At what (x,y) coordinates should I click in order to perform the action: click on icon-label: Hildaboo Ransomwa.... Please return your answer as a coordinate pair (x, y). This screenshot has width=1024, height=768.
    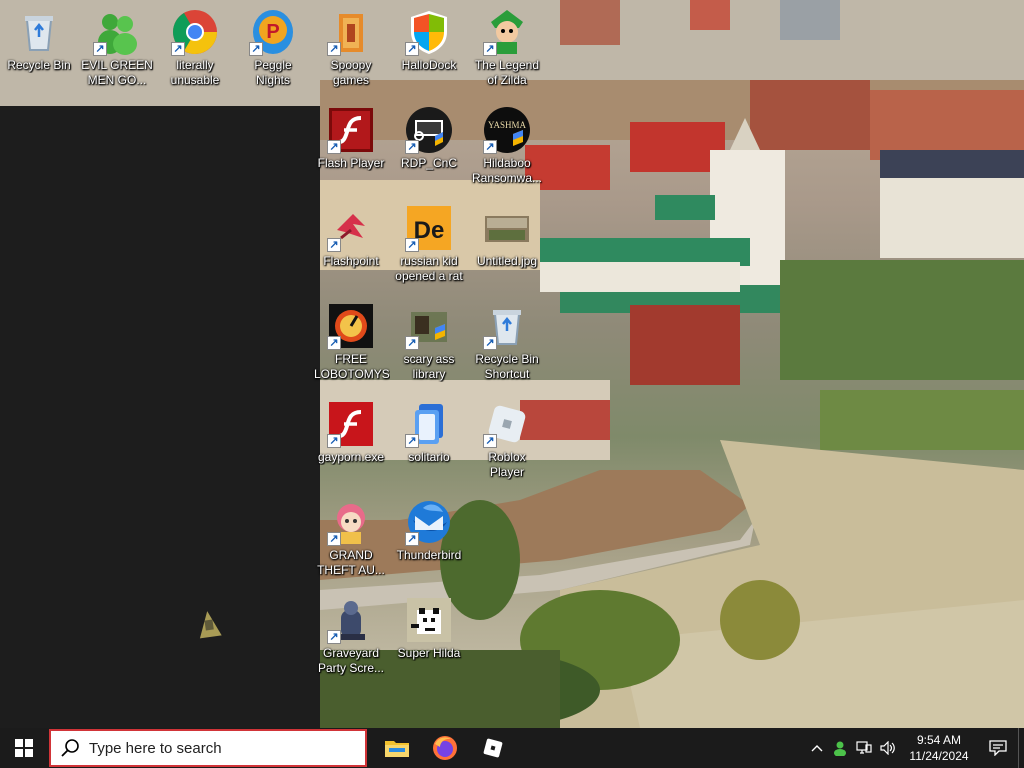
    Looking at the image, I should click on (507, 170).